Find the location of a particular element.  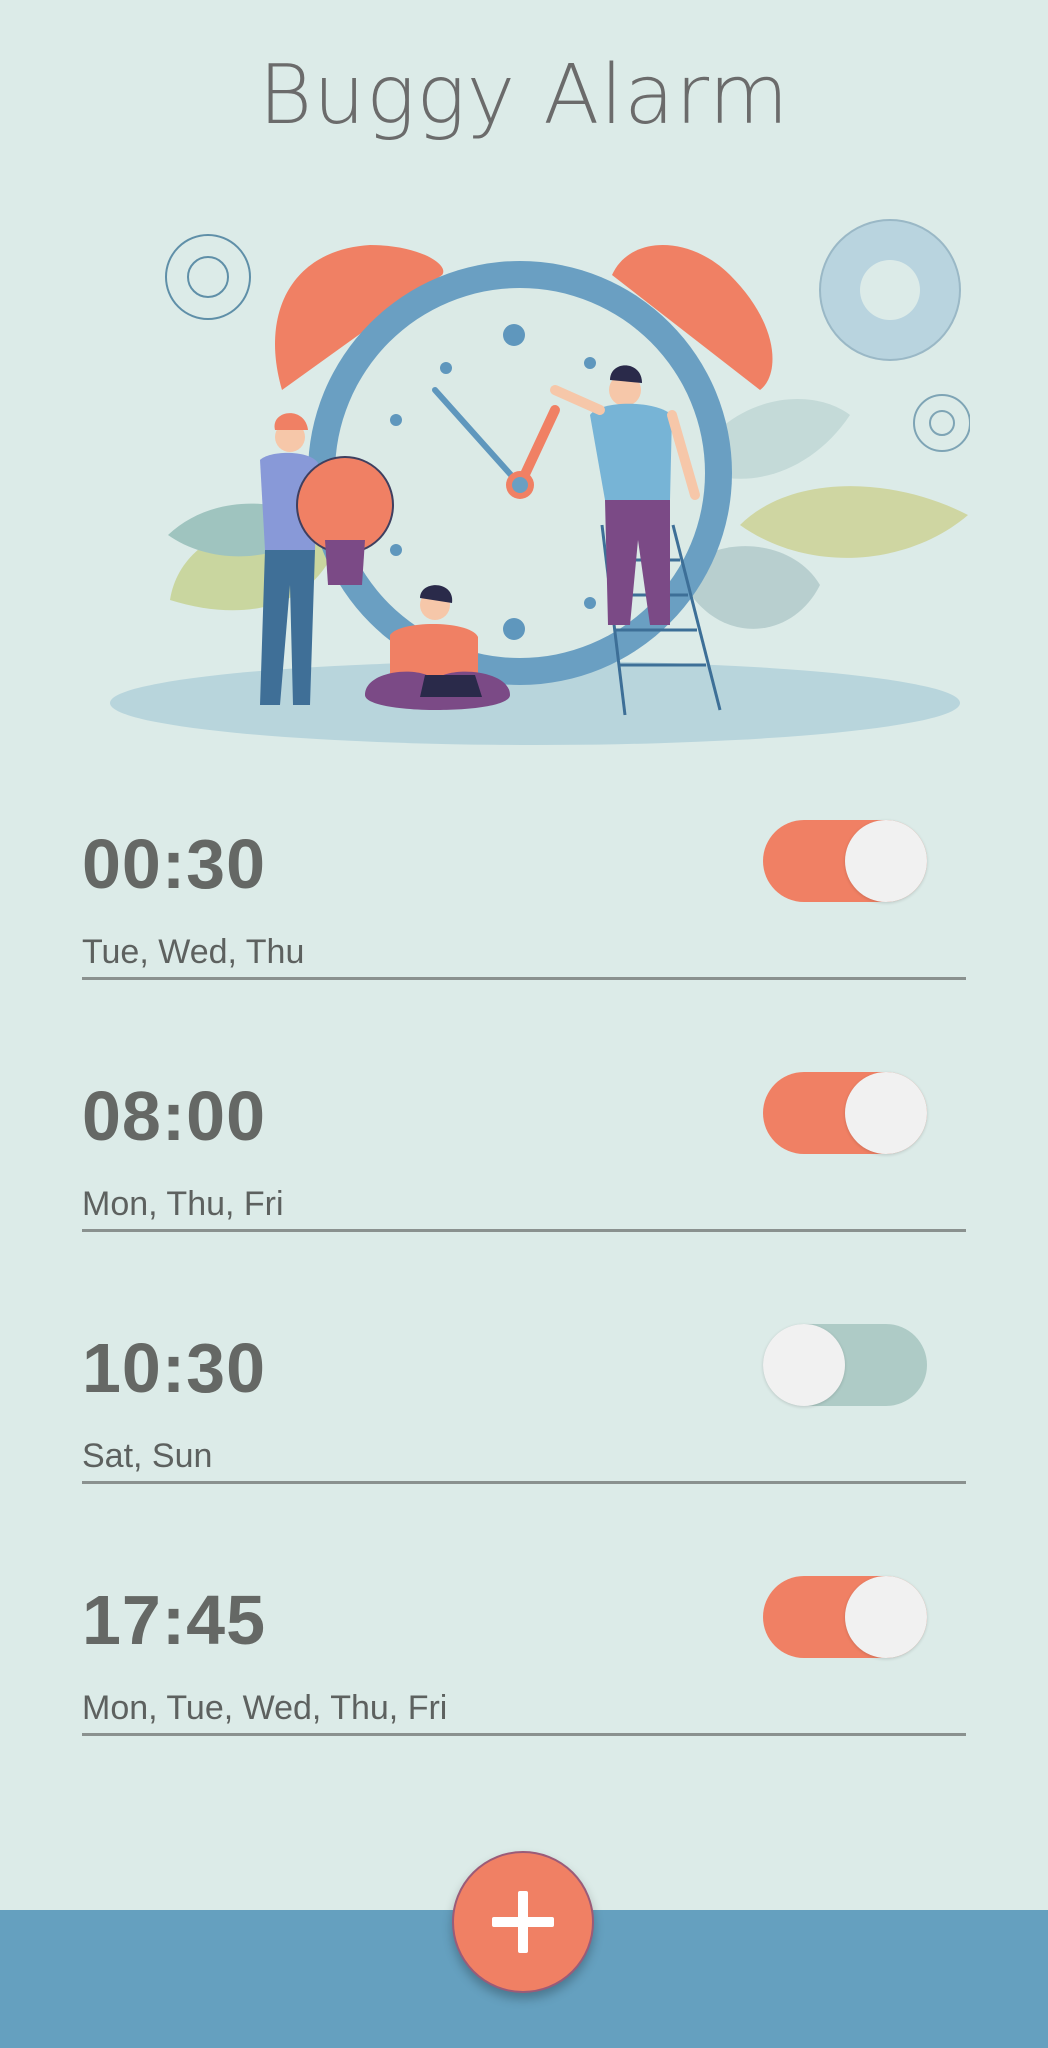

alarm-days: Sat, Sun is located at coordinates (147, 1456).